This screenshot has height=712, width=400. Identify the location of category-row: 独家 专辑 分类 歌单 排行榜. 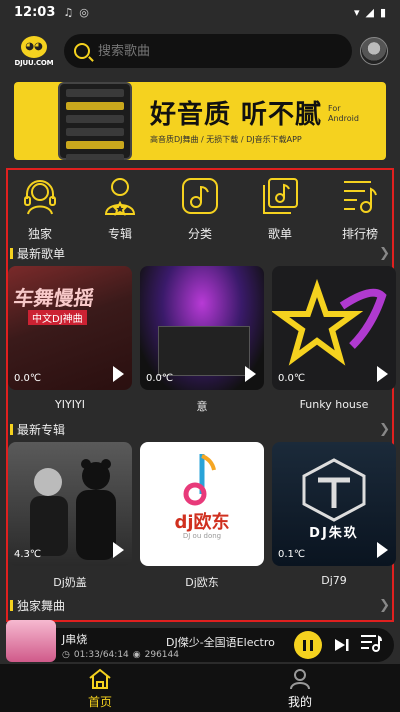
(200, 208).